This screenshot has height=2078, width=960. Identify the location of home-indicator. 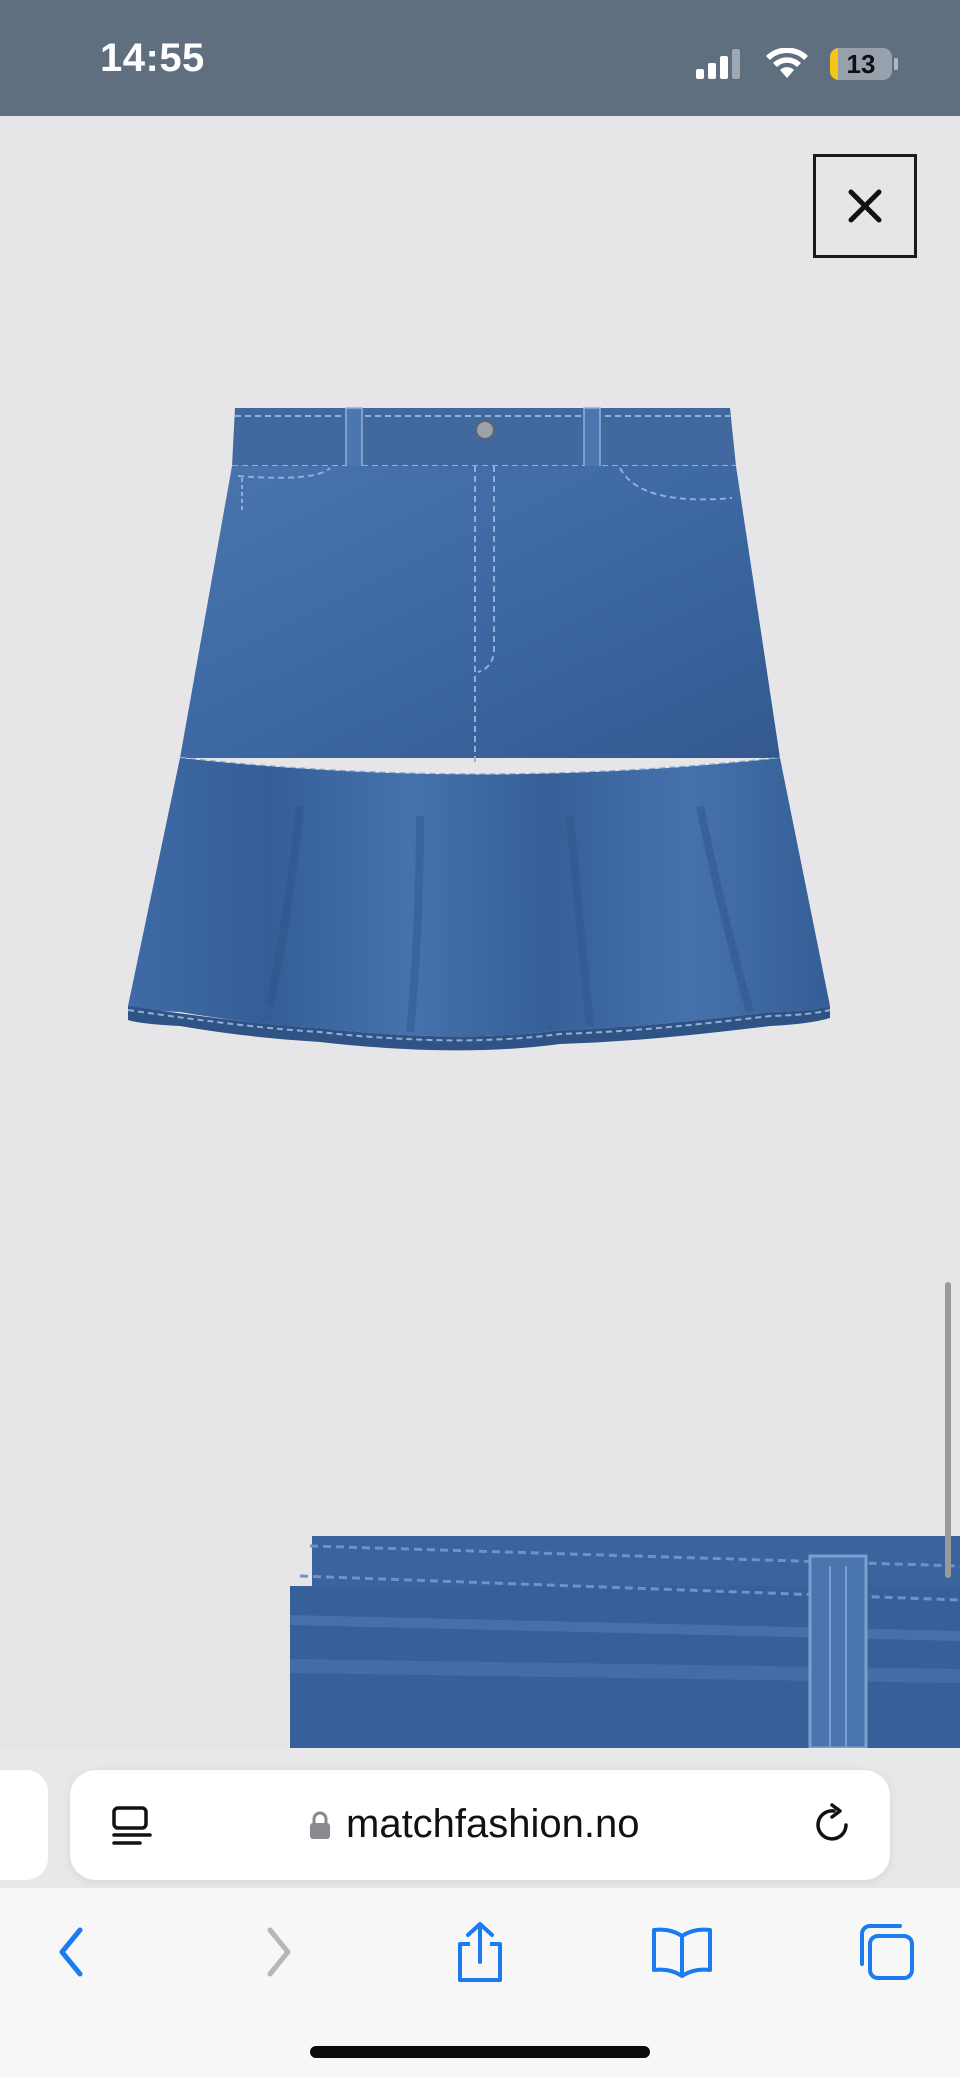
(480, 2052).